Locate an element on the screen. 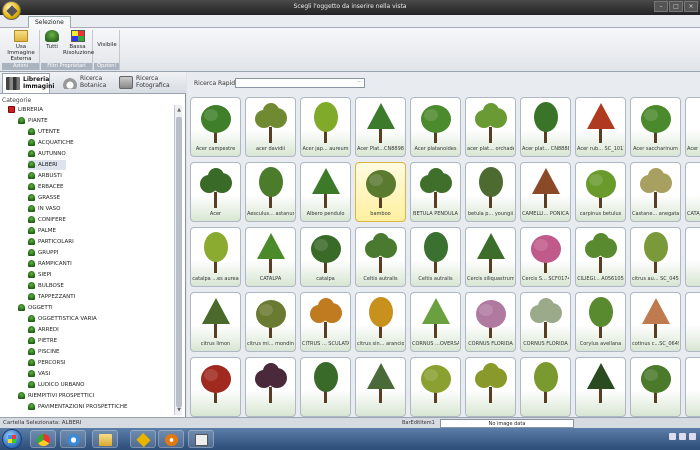  scroll-up-arrow: ▲ is located at coordinates (179, 110).